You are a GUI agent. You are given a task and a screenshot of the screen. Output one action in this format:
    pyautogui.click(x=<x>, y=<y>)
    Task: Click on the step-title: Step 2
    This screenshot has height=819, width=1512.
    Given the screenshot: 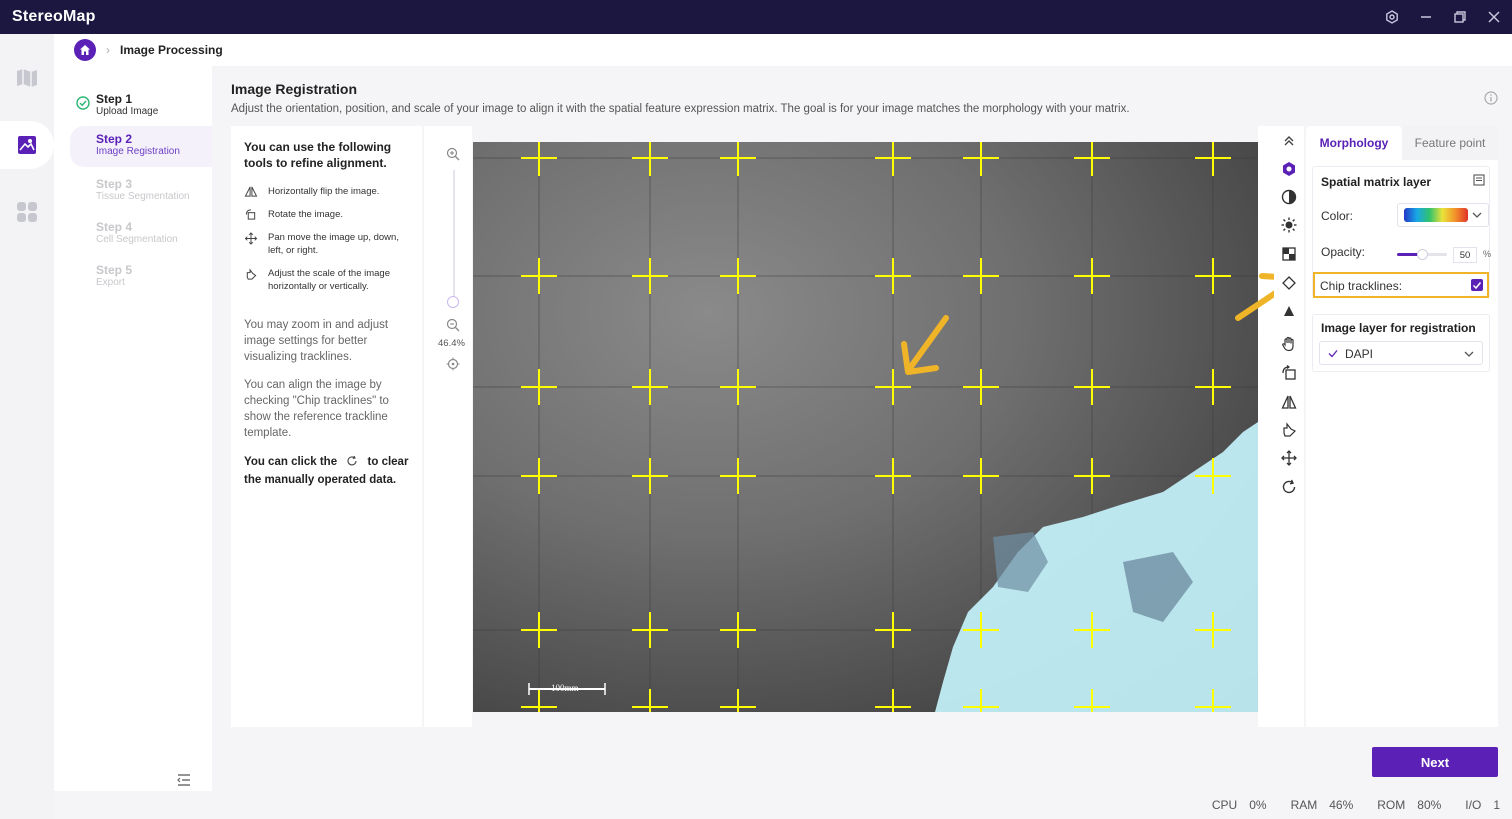 What is the action you would take?
    pyautogui.click(x=114, y=139)
    